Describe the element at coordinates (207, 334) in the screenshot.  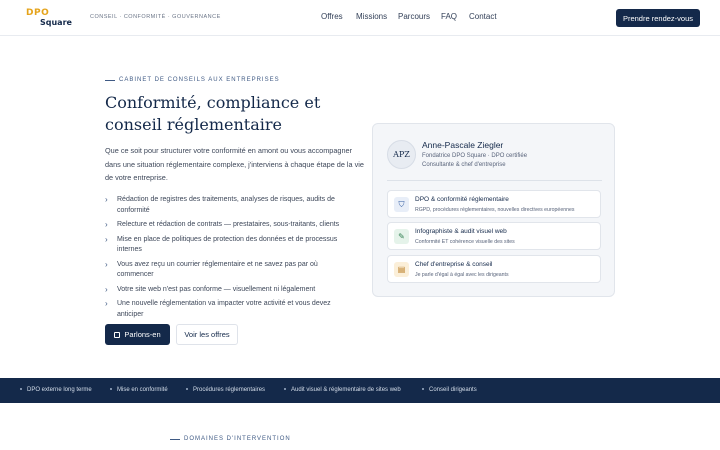
I see `view-offers-button: Voir les offres` at that location.